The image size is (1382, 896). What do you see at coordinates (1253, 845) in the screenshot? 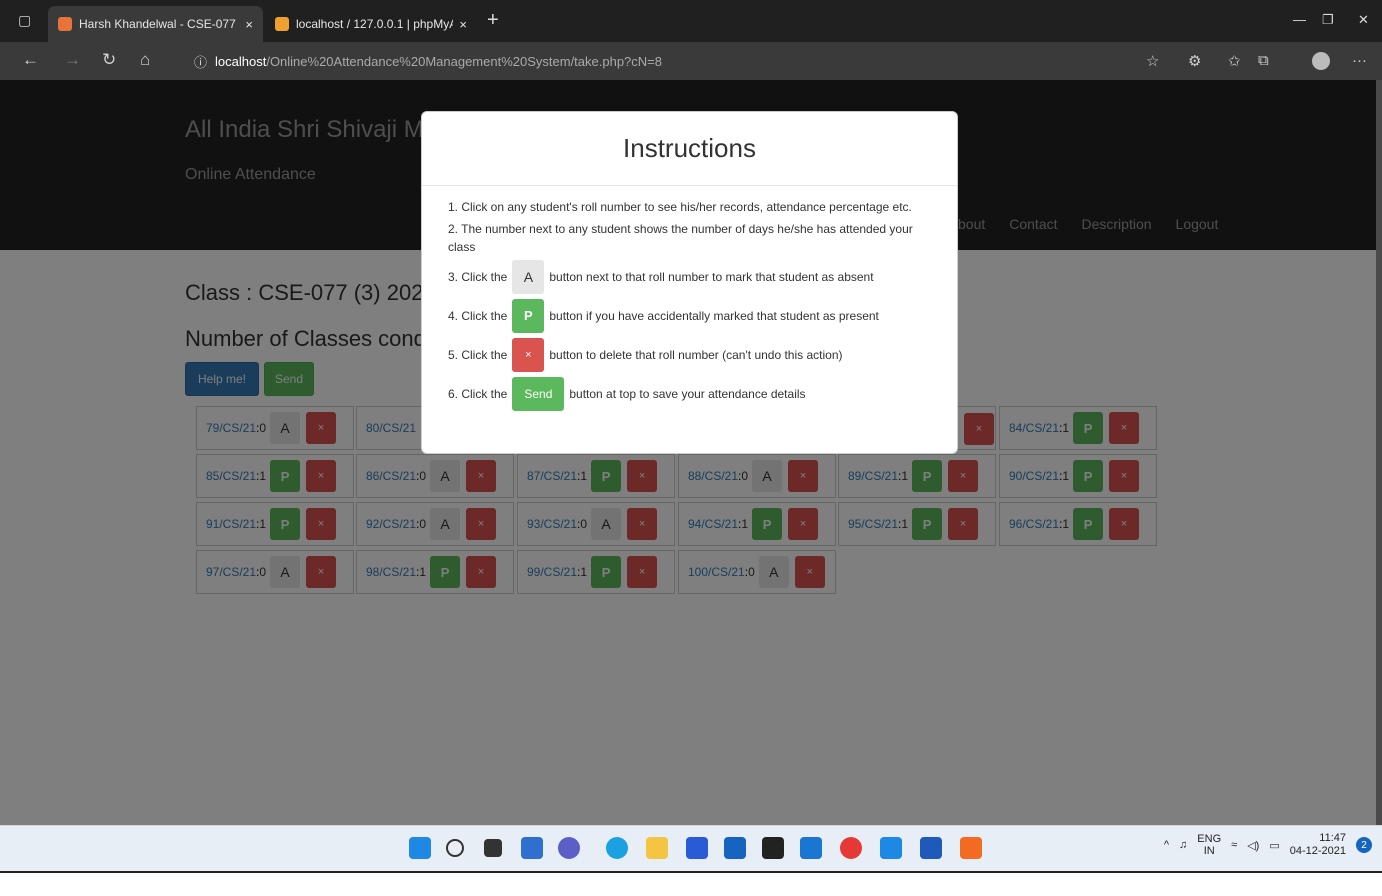
I see `volume-icon: ◁)` at bounding box center [1253, 845].